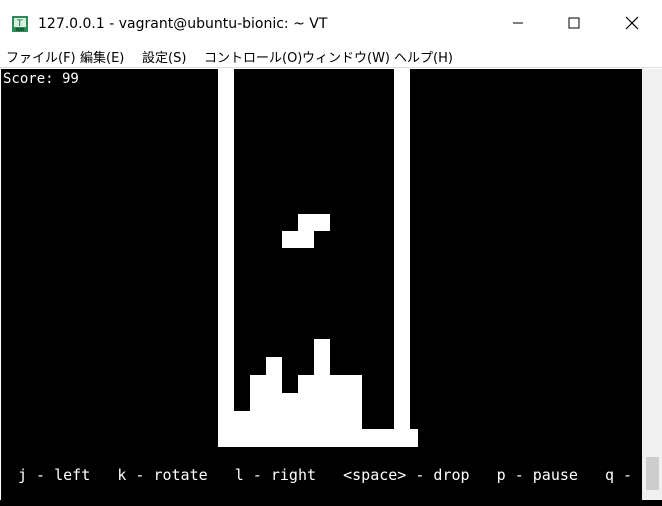 The width and height of the screenshot is (662, 506). I want to click on close-icon, so click(632, 23).